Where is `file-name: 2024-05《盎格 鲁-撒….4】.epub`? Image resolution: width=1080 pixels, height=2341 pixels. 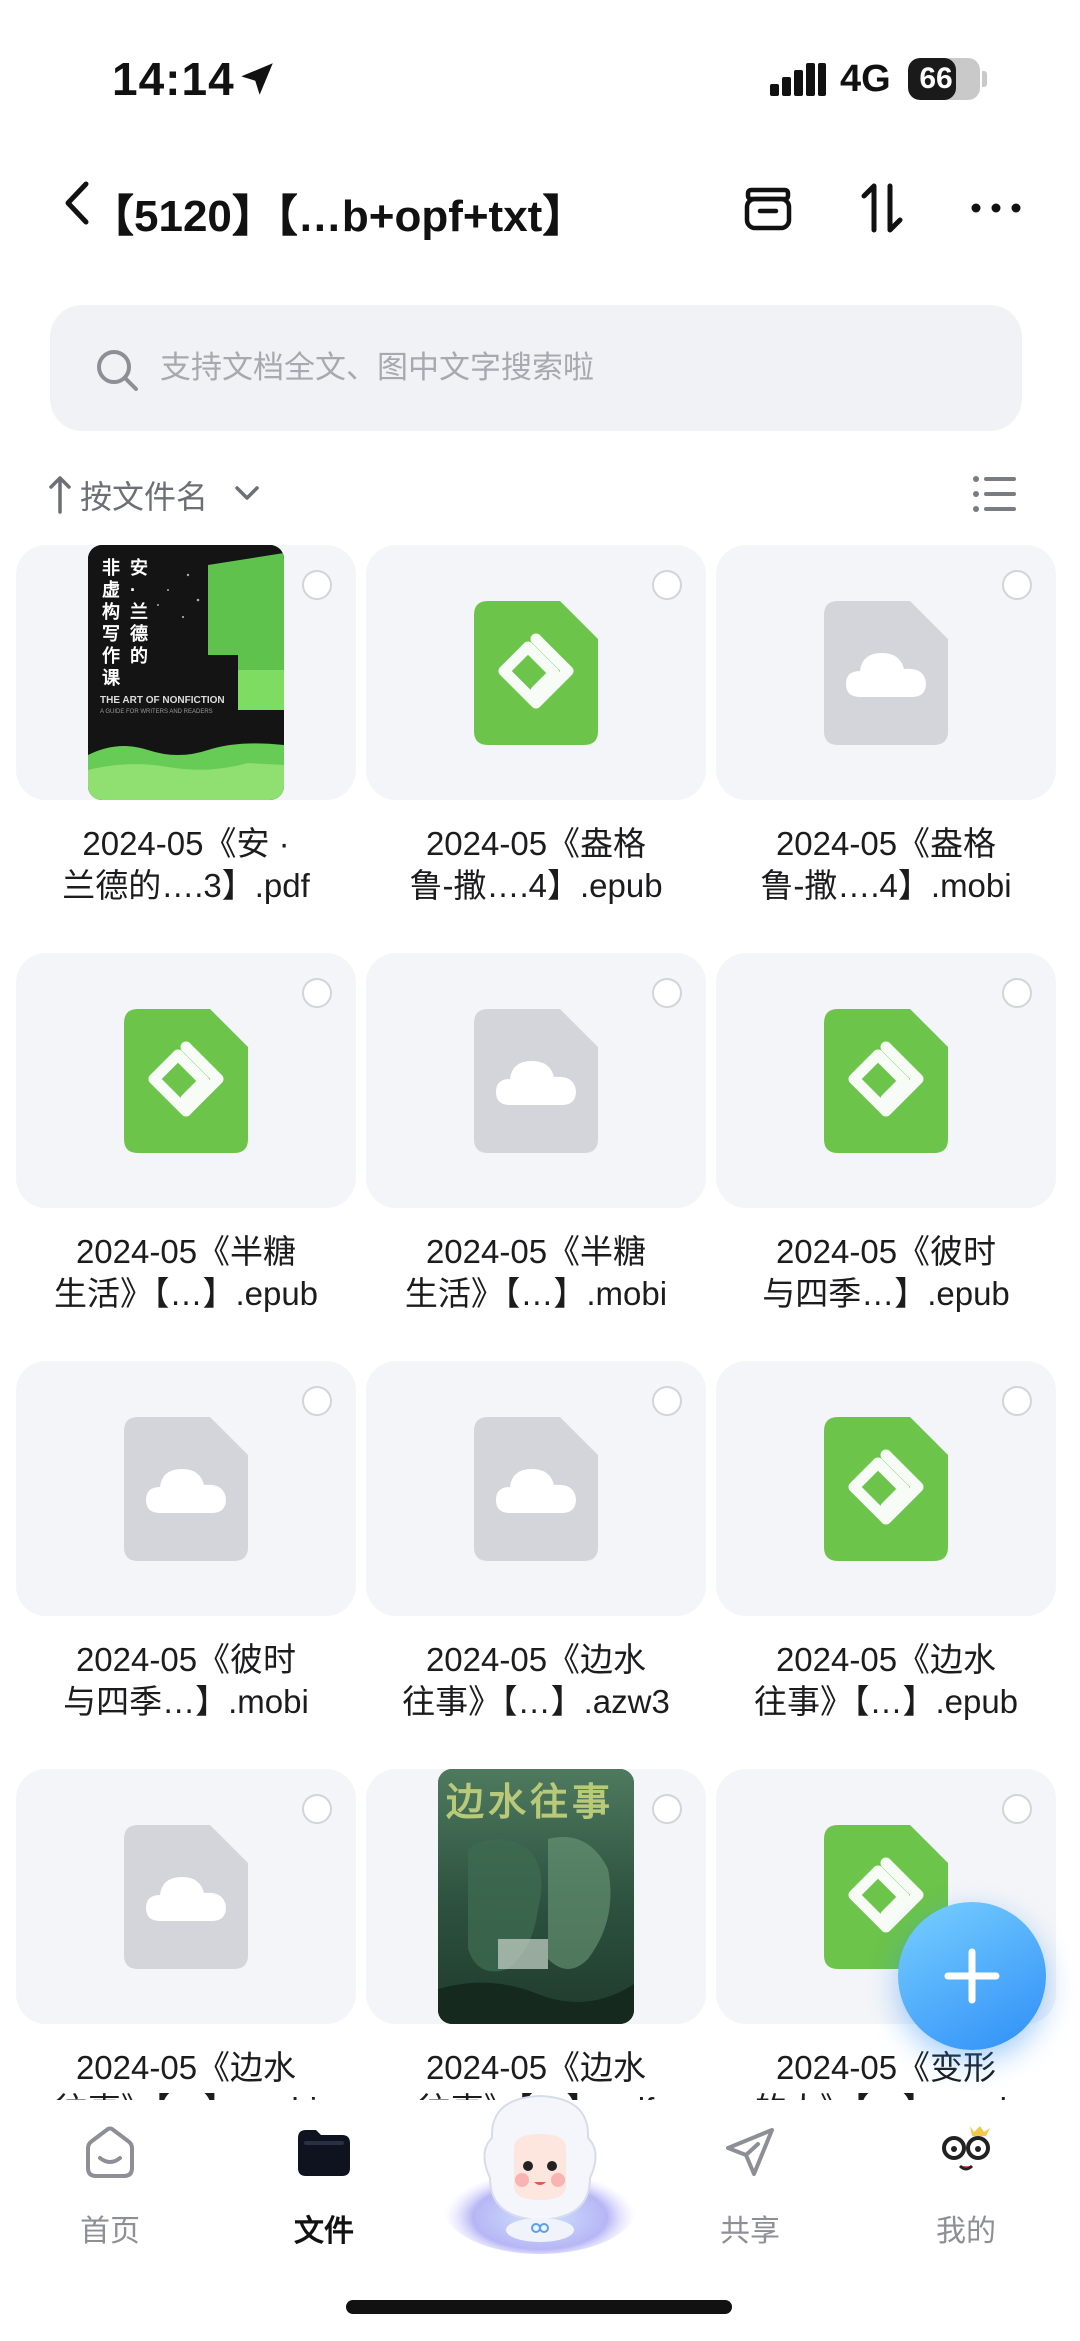
file-name: 2024-05《盎格 鲁-撒….4】.epub is located at coordinates (536, 865).